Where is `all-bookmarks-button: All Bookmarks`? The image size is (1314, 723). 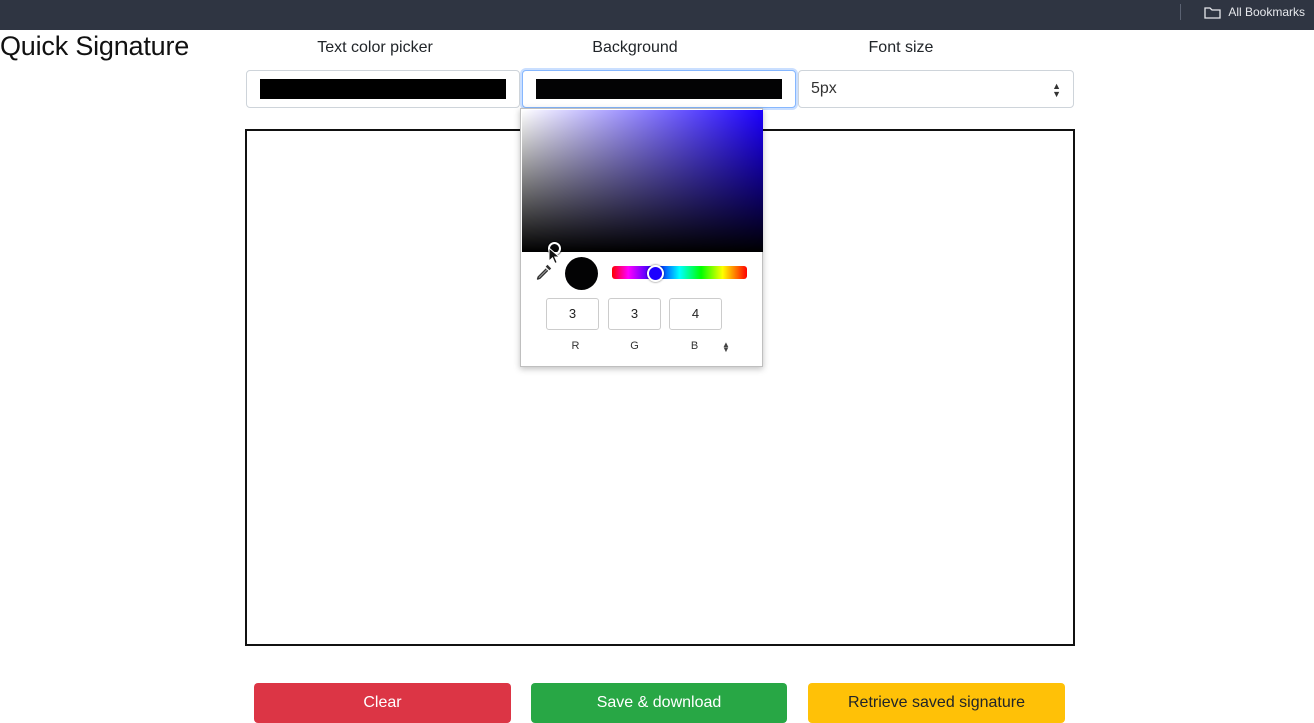 all-bookmarks-button: All Bookmarks is located at coordinates (1254, 12).